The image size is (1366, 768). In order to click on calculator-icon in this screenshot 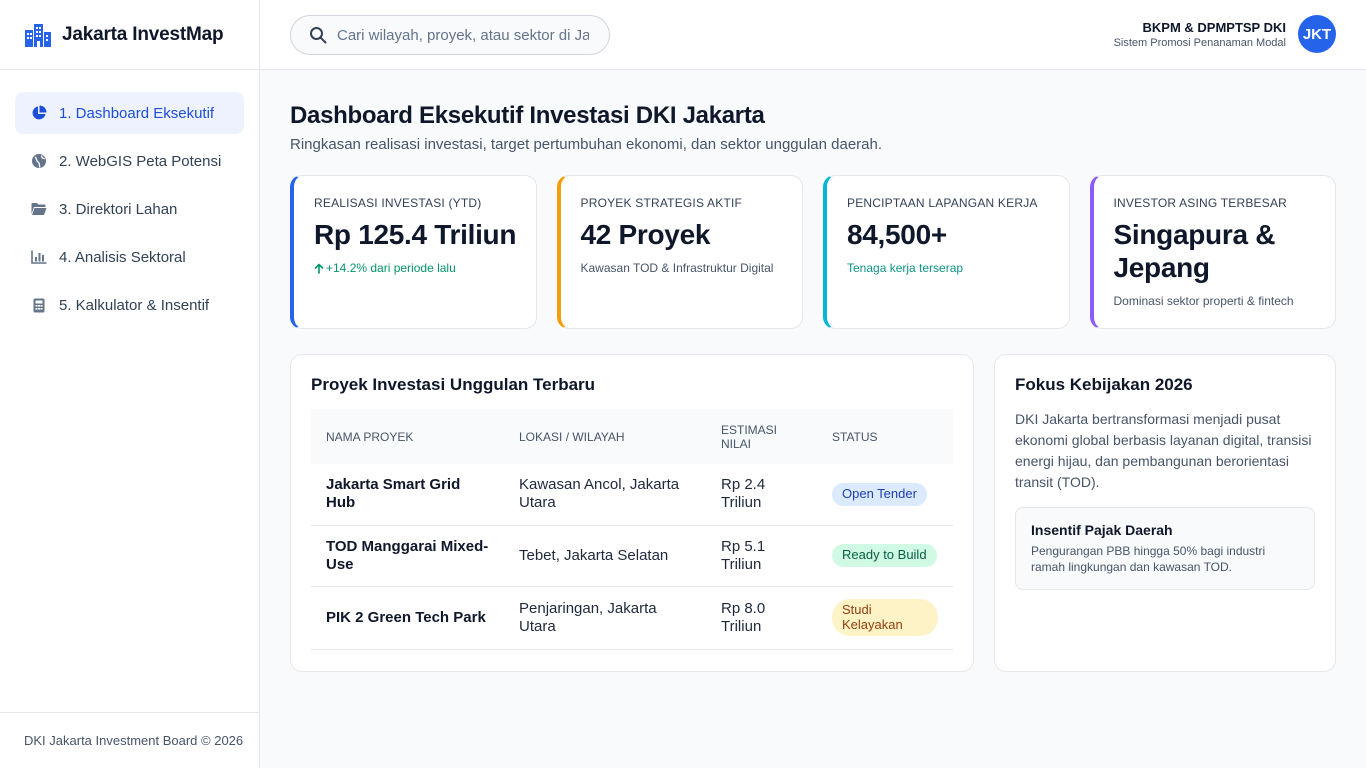, I will do `click(39, 305)`.